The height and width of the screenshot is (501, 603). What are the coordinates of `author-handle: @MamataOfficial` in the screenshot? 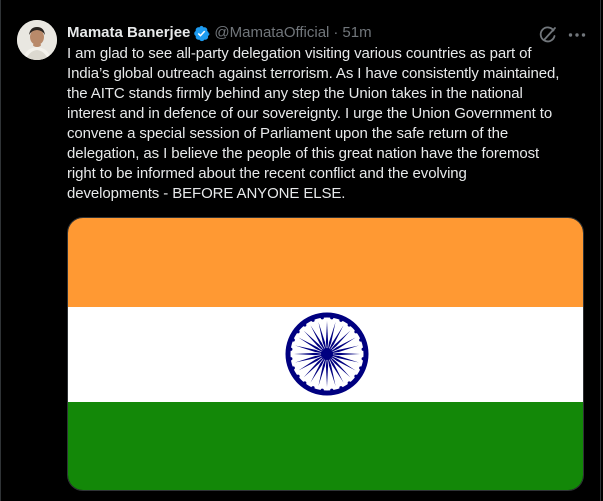 It's located at (271, 33).